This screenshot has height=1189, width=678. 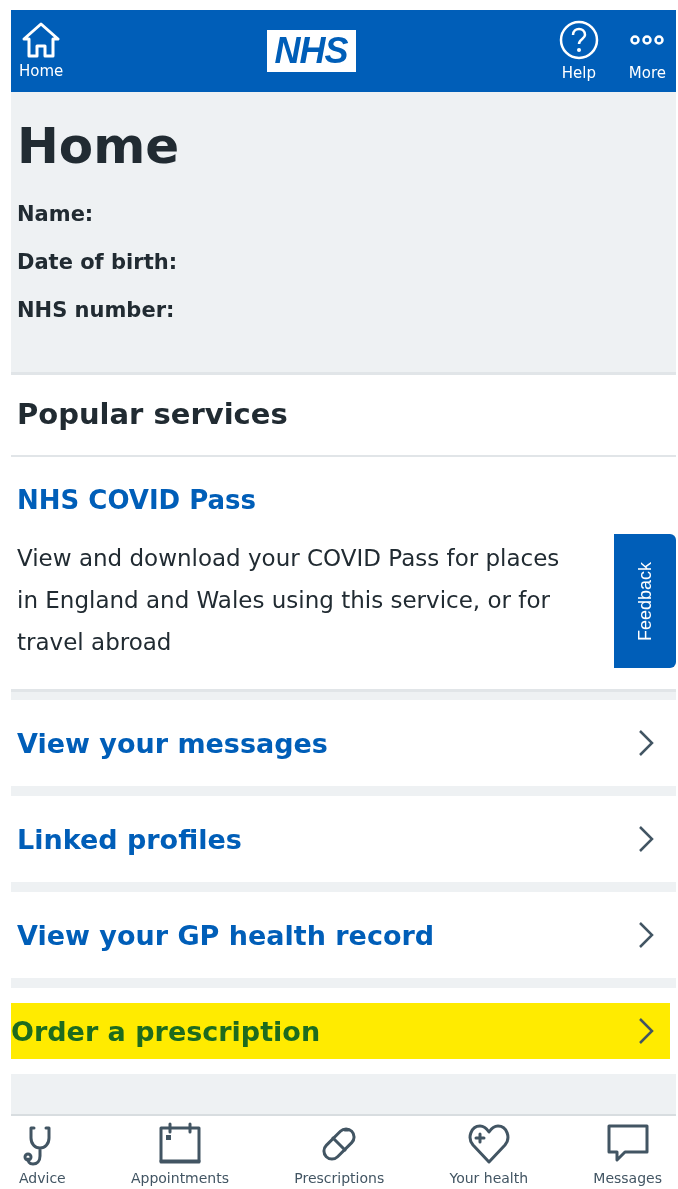 What do you see at coordinates (180, 1144) in the screenshot?
I see `calendar-icon` at bounding box center [180, 1144].